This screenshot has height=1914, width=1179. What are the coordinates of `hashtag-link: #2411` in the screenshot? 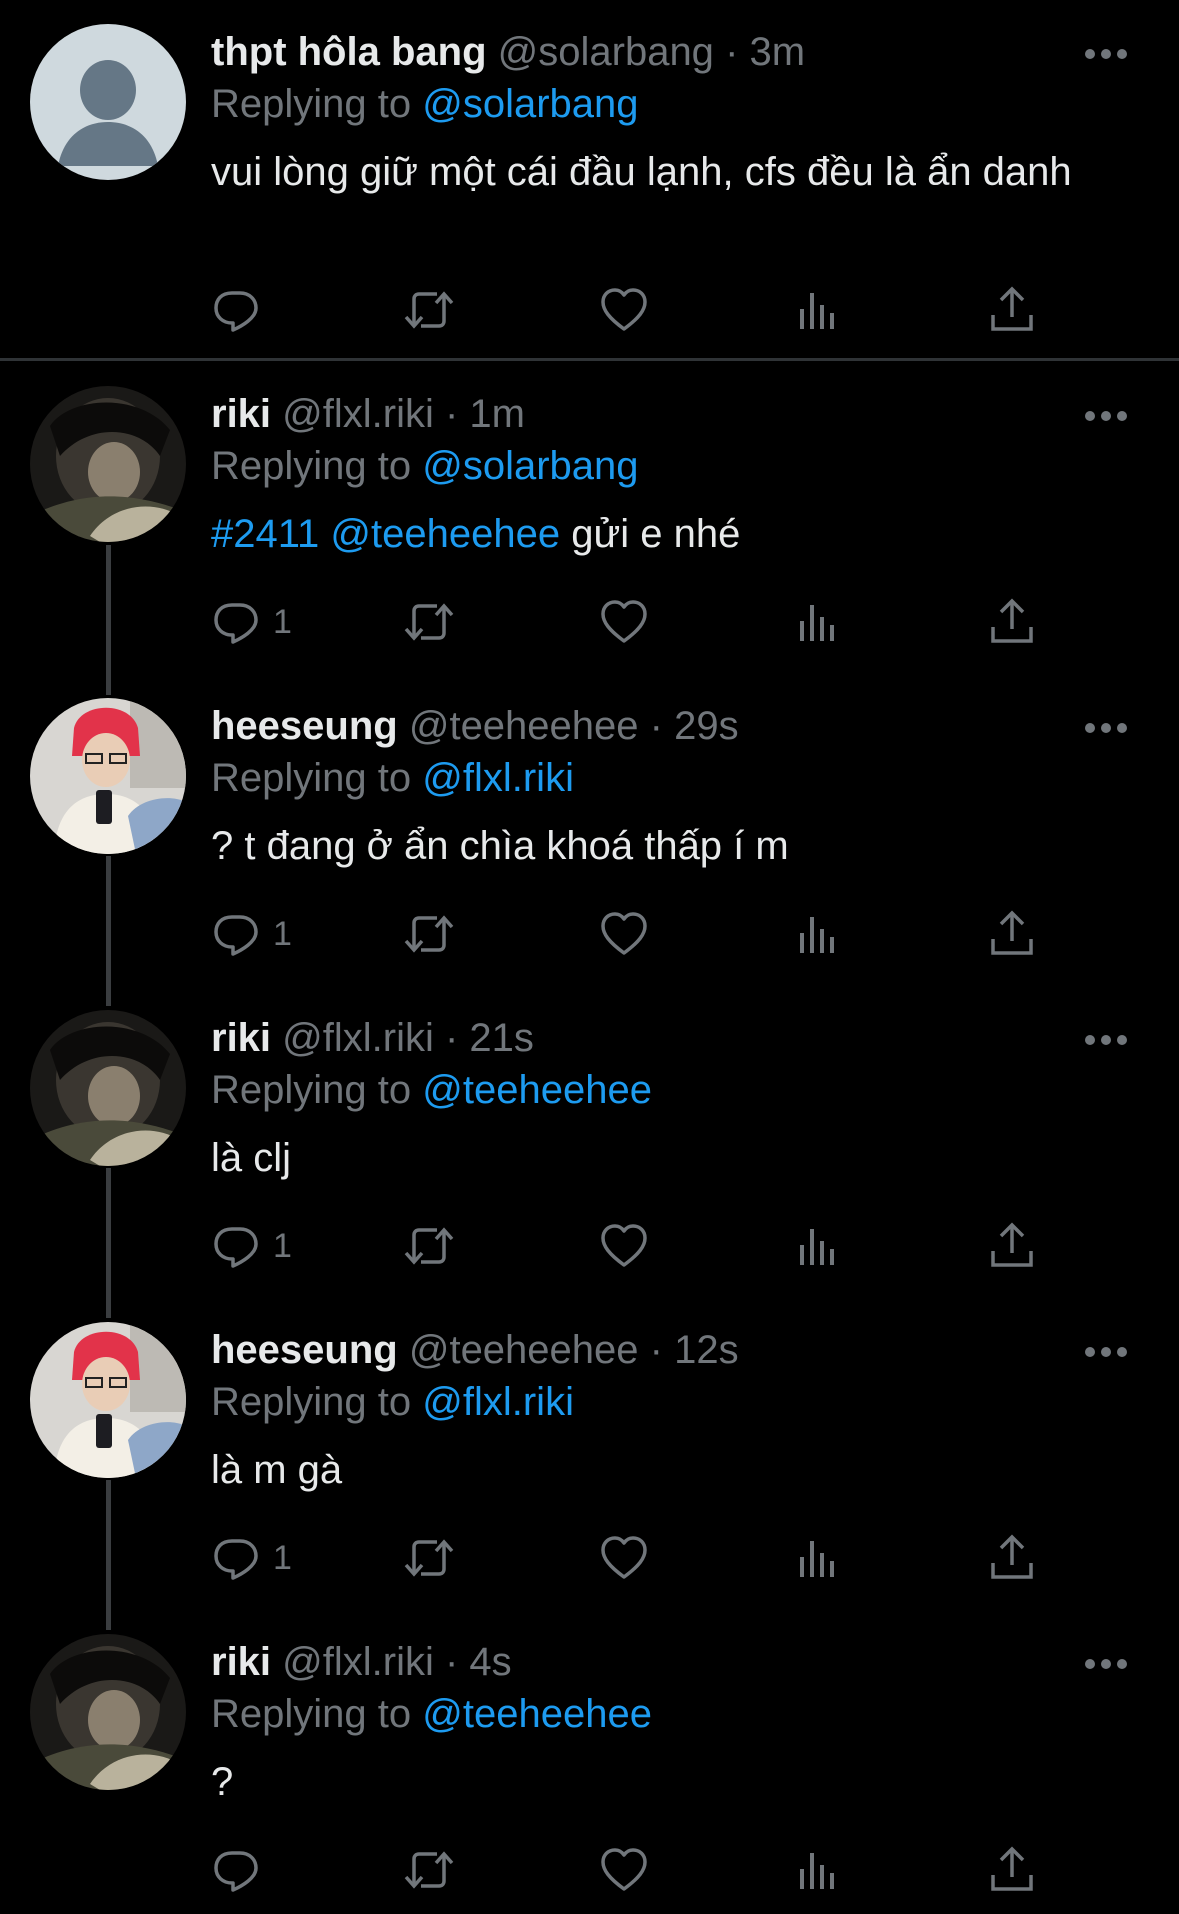 It's located at (265, 534).